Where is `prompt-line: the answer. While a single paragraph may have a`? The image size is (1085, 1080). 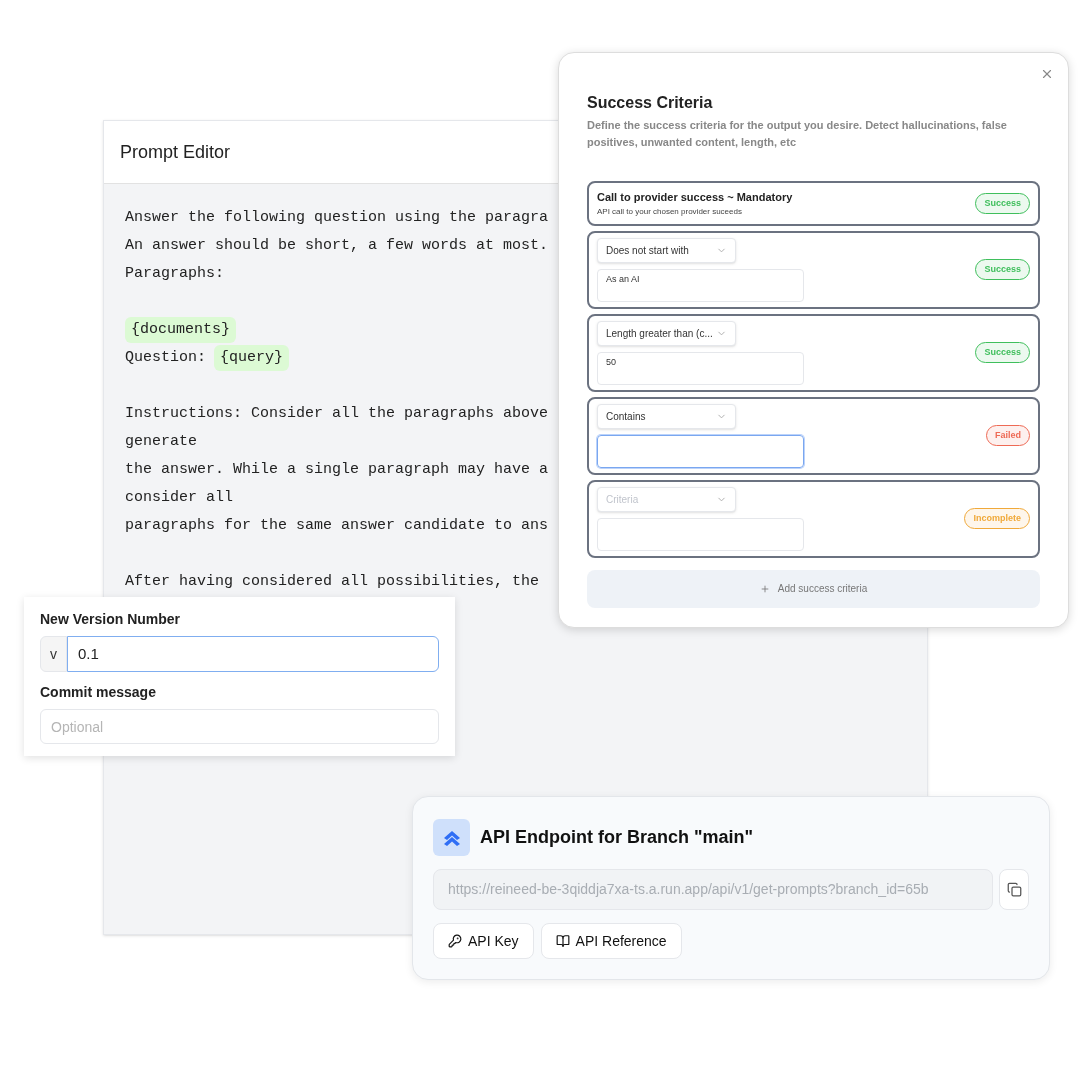 prompt-line: the answer. While a single paragraph may have a is located at coordinates (337, 470).